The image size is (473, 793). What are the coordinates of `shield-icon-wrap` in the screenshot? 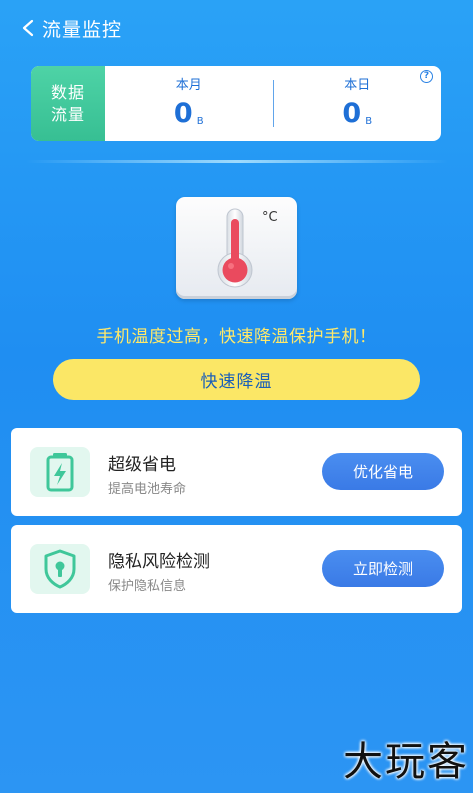 It's located at (60, 569).